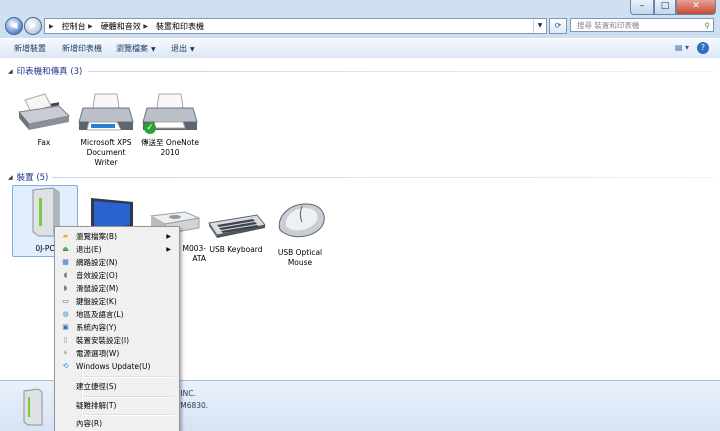  Describe the element at coordinates (65, 249) in the screenshot. I see `eject-icon: ⏏` at that location.